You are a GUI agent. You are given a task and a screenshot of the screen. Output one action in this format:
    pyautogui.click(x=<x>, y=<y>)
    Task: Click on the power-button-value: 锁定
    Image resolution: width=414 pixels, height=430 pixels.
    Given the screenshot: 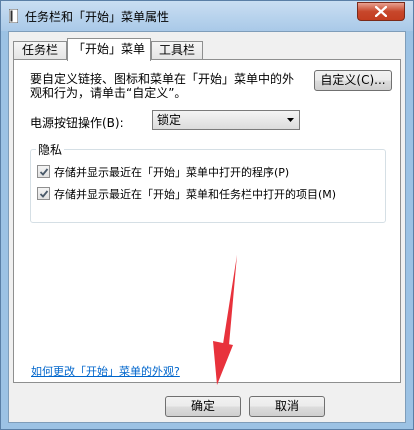 What is the action you would take?
    pyautogui.click(x=169, y=120)
    